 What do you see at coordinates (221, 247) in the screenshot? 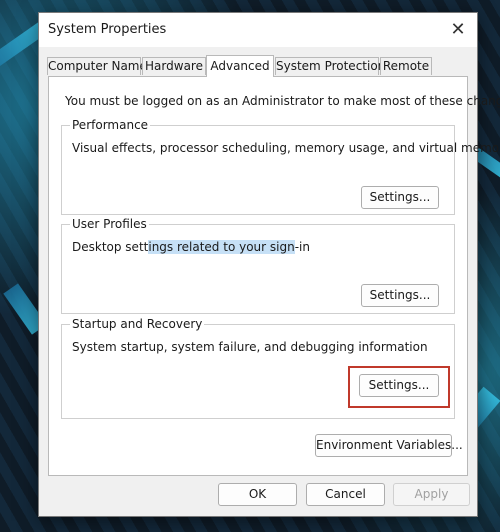
I see `text-selection-highlight: ings related to your sign` at bounding box center [221, 247].